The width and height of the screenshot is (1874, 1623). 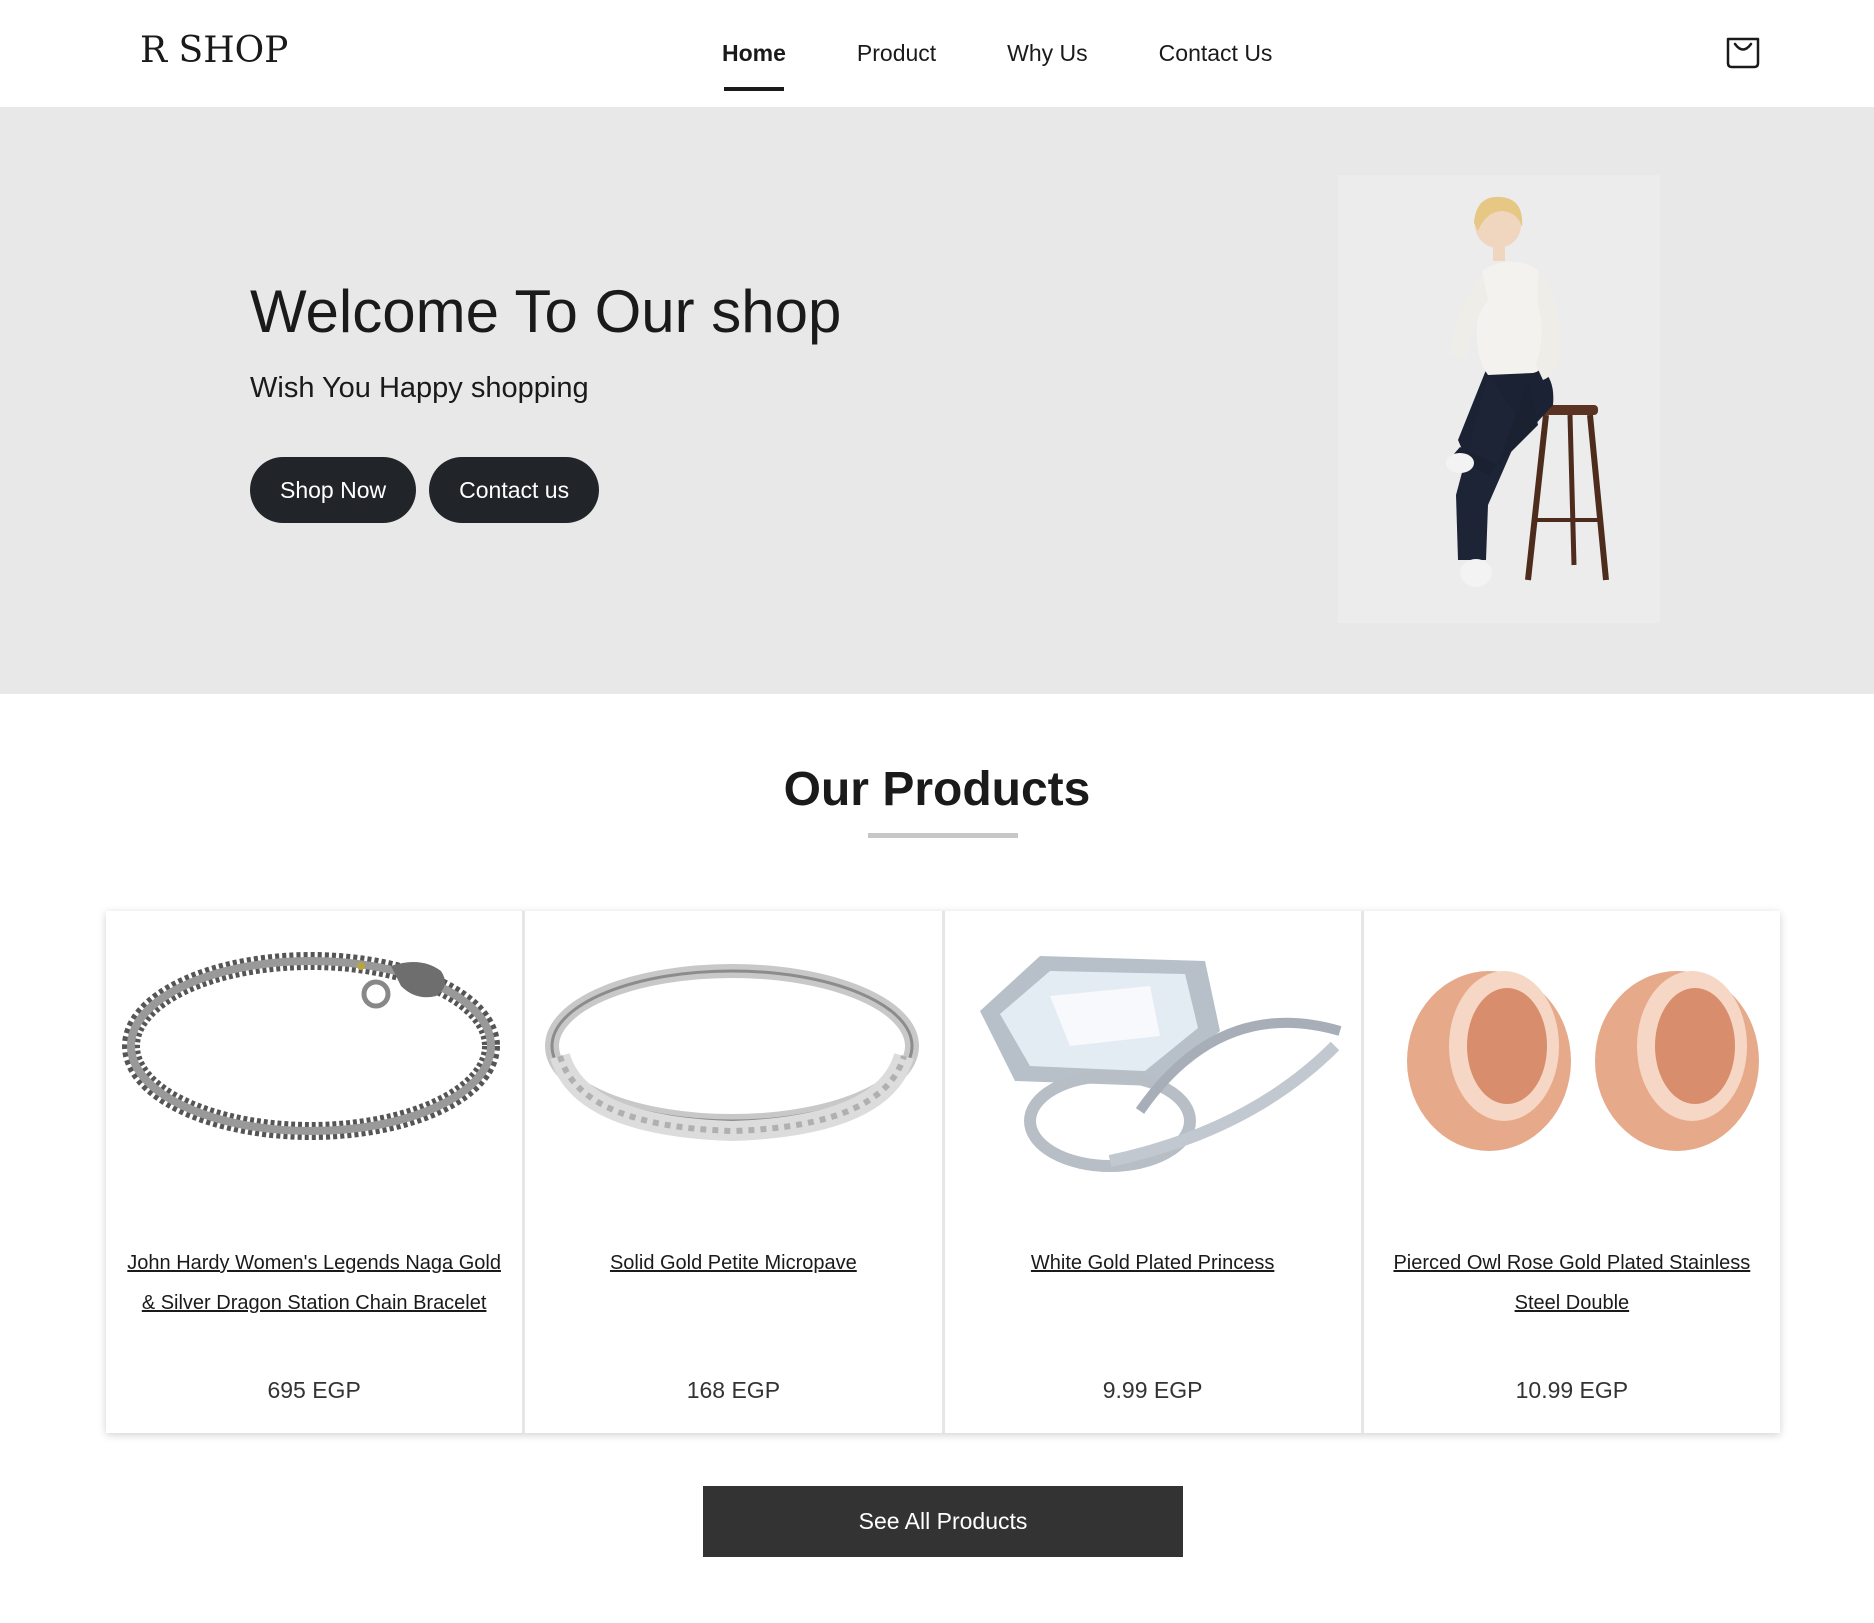 I want to click on hero-model-image, so click(x=1499, y=399).